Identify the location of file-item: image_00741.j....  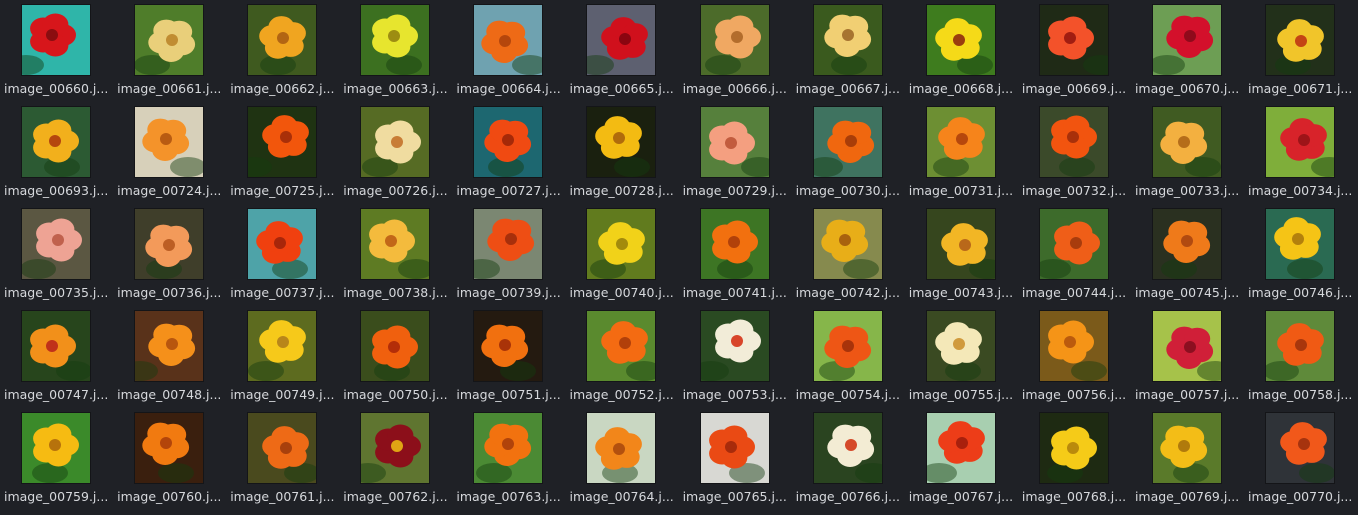
(735, 255).